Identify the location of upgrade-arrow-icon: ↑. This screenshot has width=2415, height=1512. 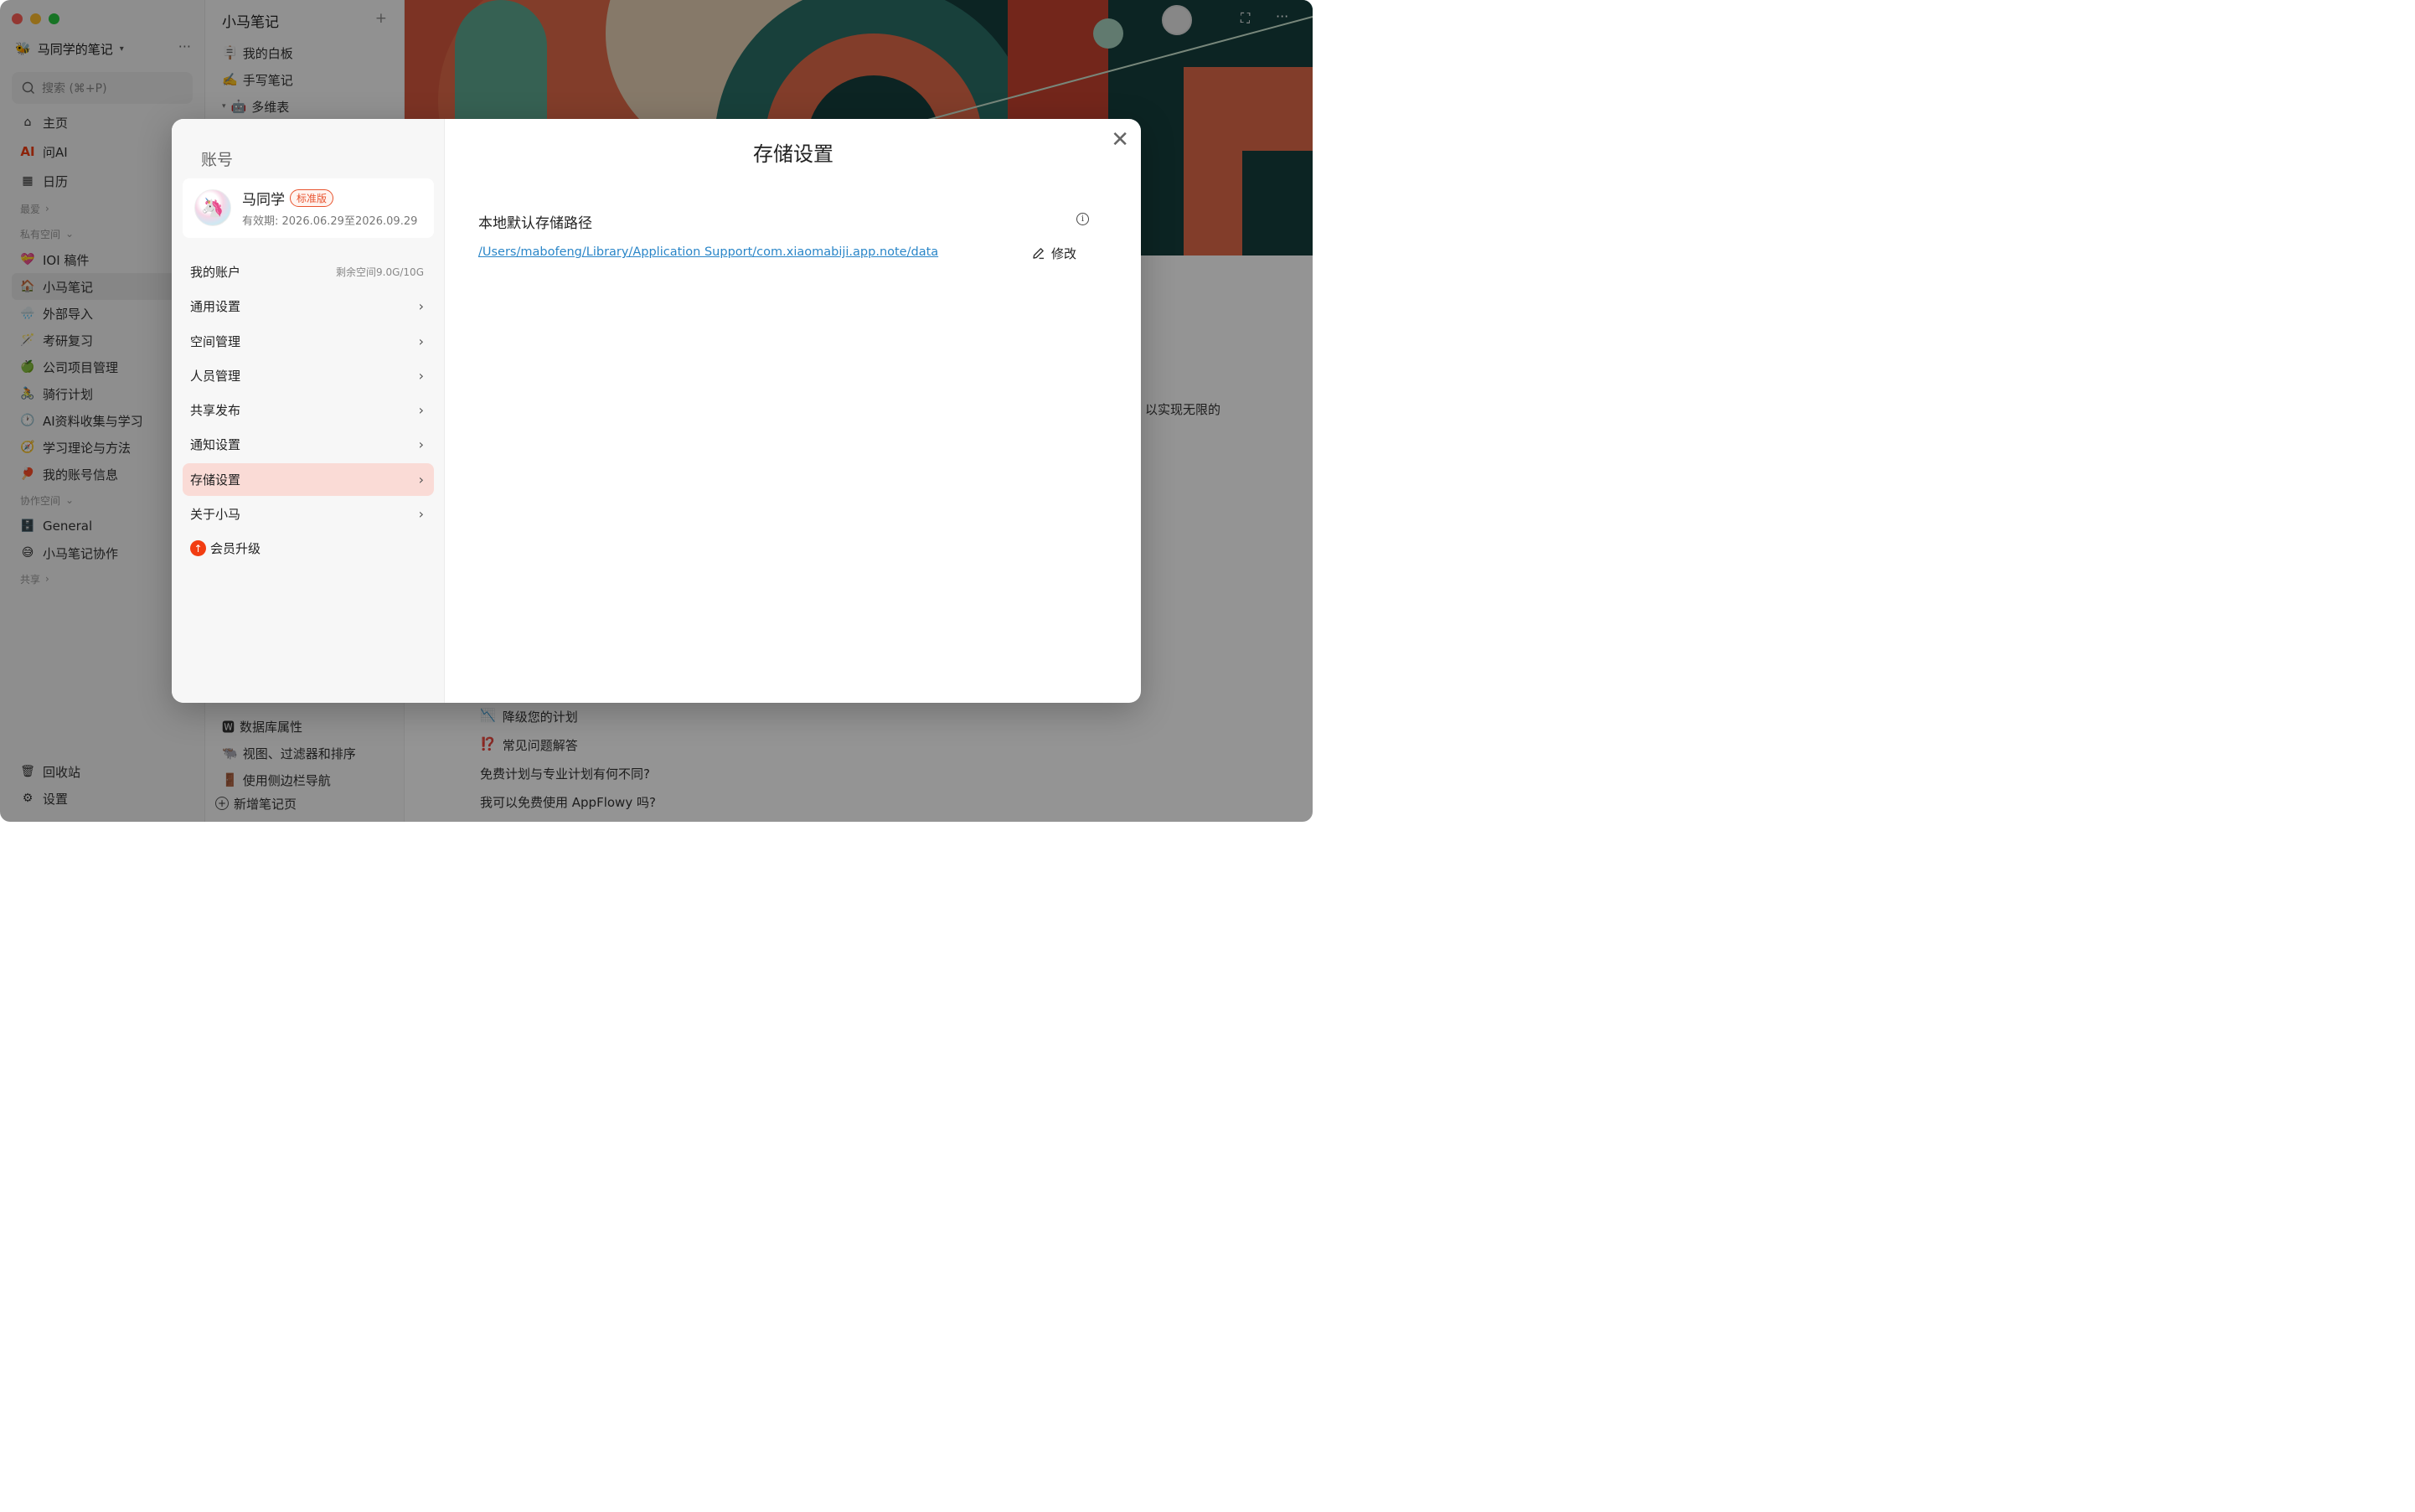
(198, 548).